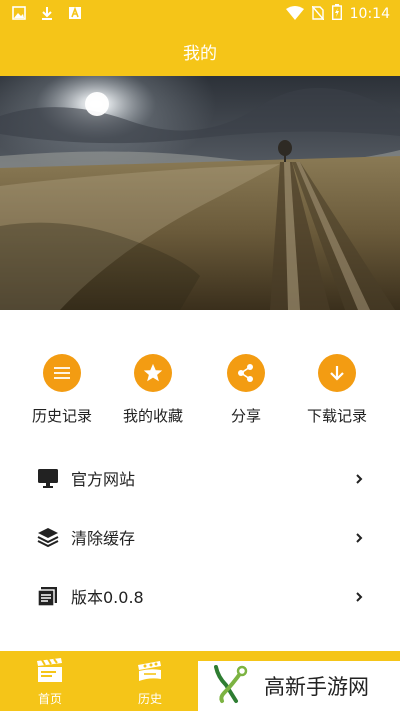  Describe the element at coordinates (49, 699) in the screenshot. I see `nav-home-label: 首页` at that location.